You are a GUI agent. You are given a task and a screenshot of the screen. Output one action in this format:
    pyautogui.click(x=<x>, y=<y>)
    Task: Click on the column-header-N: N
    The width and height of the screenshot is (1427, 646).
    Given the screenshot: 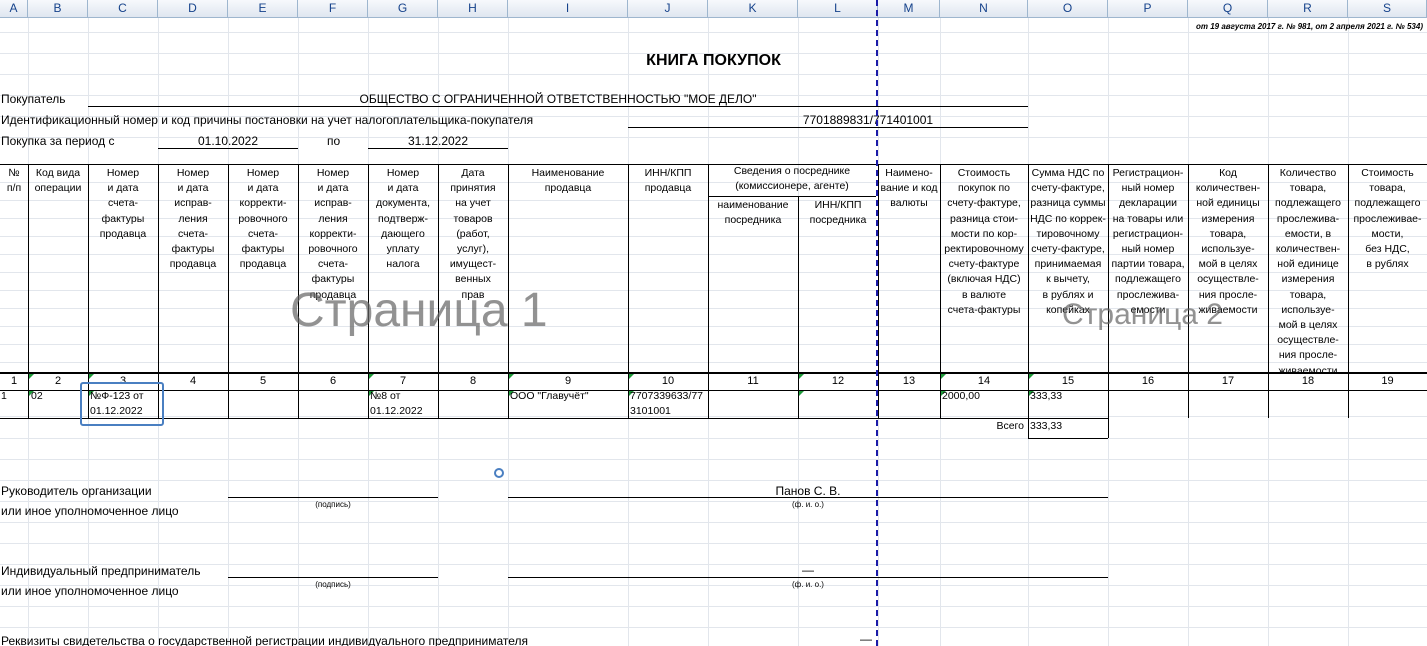 What is the action you would take?
    pyautogui.click(x=984, y=8)
    